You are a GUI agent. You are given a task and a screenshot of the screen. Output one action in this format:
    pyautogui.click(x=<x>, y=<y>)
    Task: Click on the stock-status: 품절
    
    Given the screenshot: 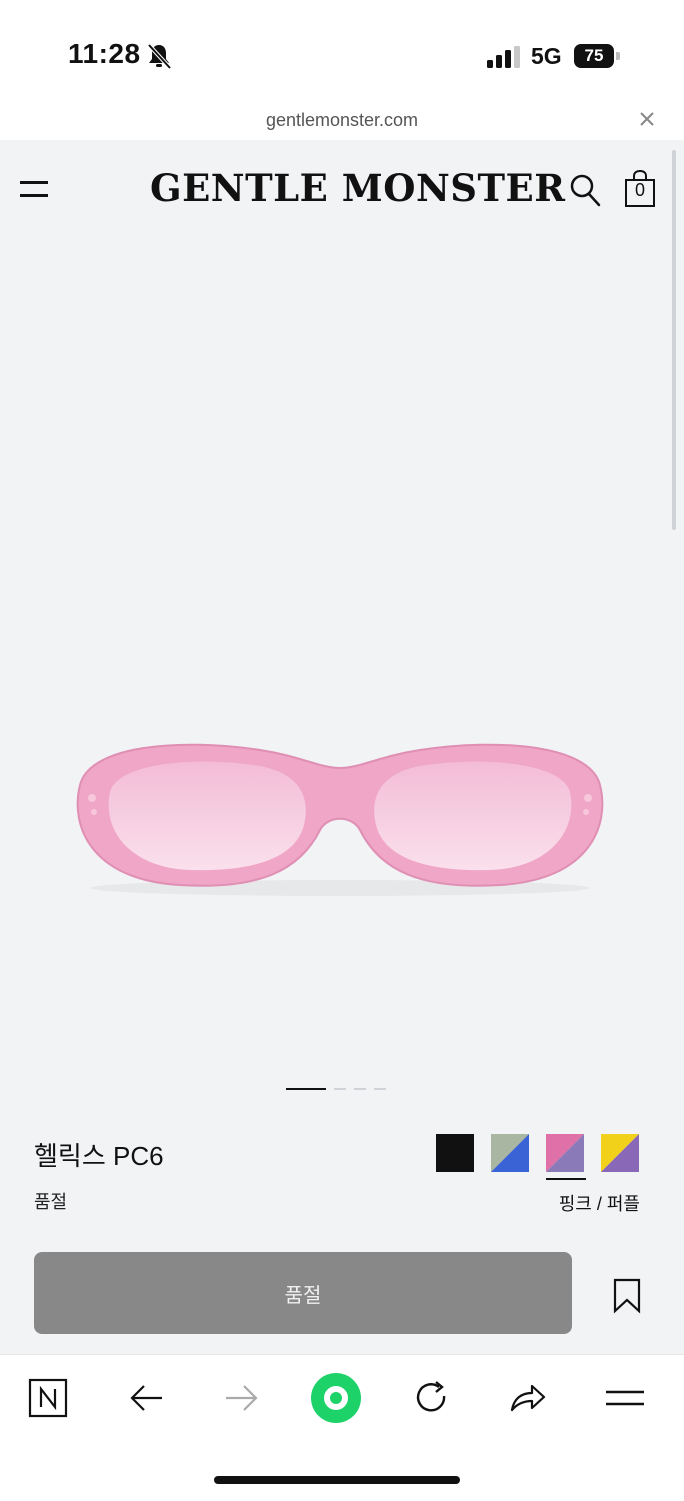 What is the action you would take?
    pyautogui.click(x=51, y=1202)
    